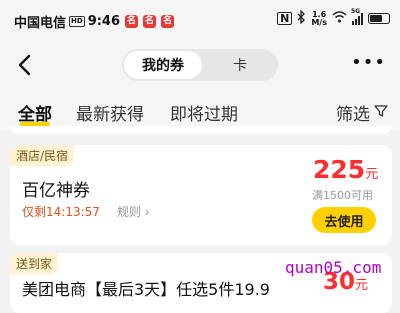 The height and width of the screenshot is (313, 400). I want to click on coupon-amount-value: 225, so click(339, 169).